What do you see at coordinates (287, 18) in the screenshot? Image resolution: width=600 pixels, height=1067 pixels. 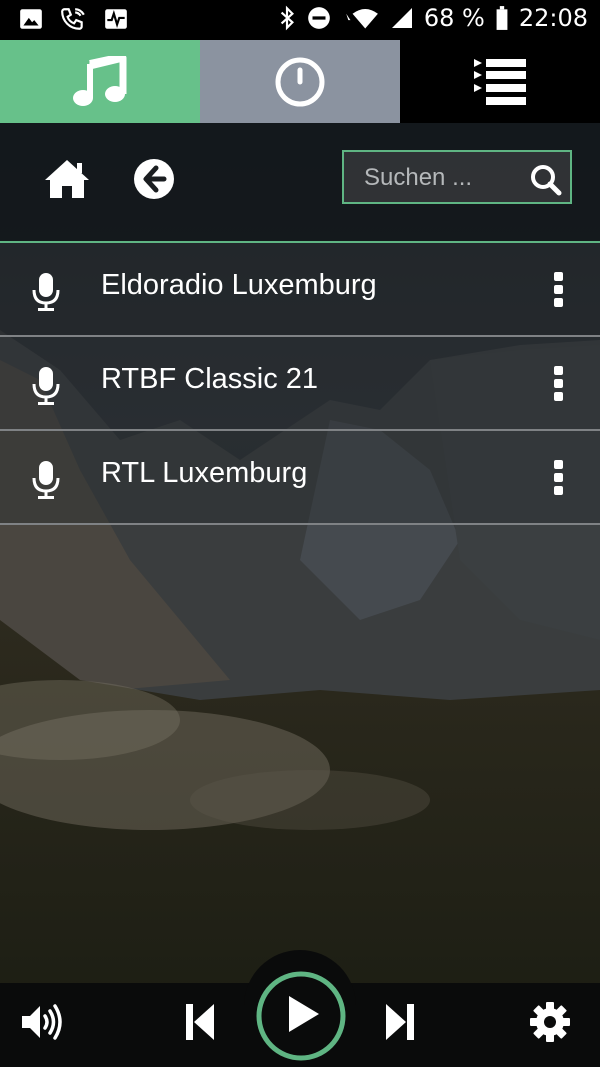 I see `bluetooth-icon` at bounding box center [287, 18].